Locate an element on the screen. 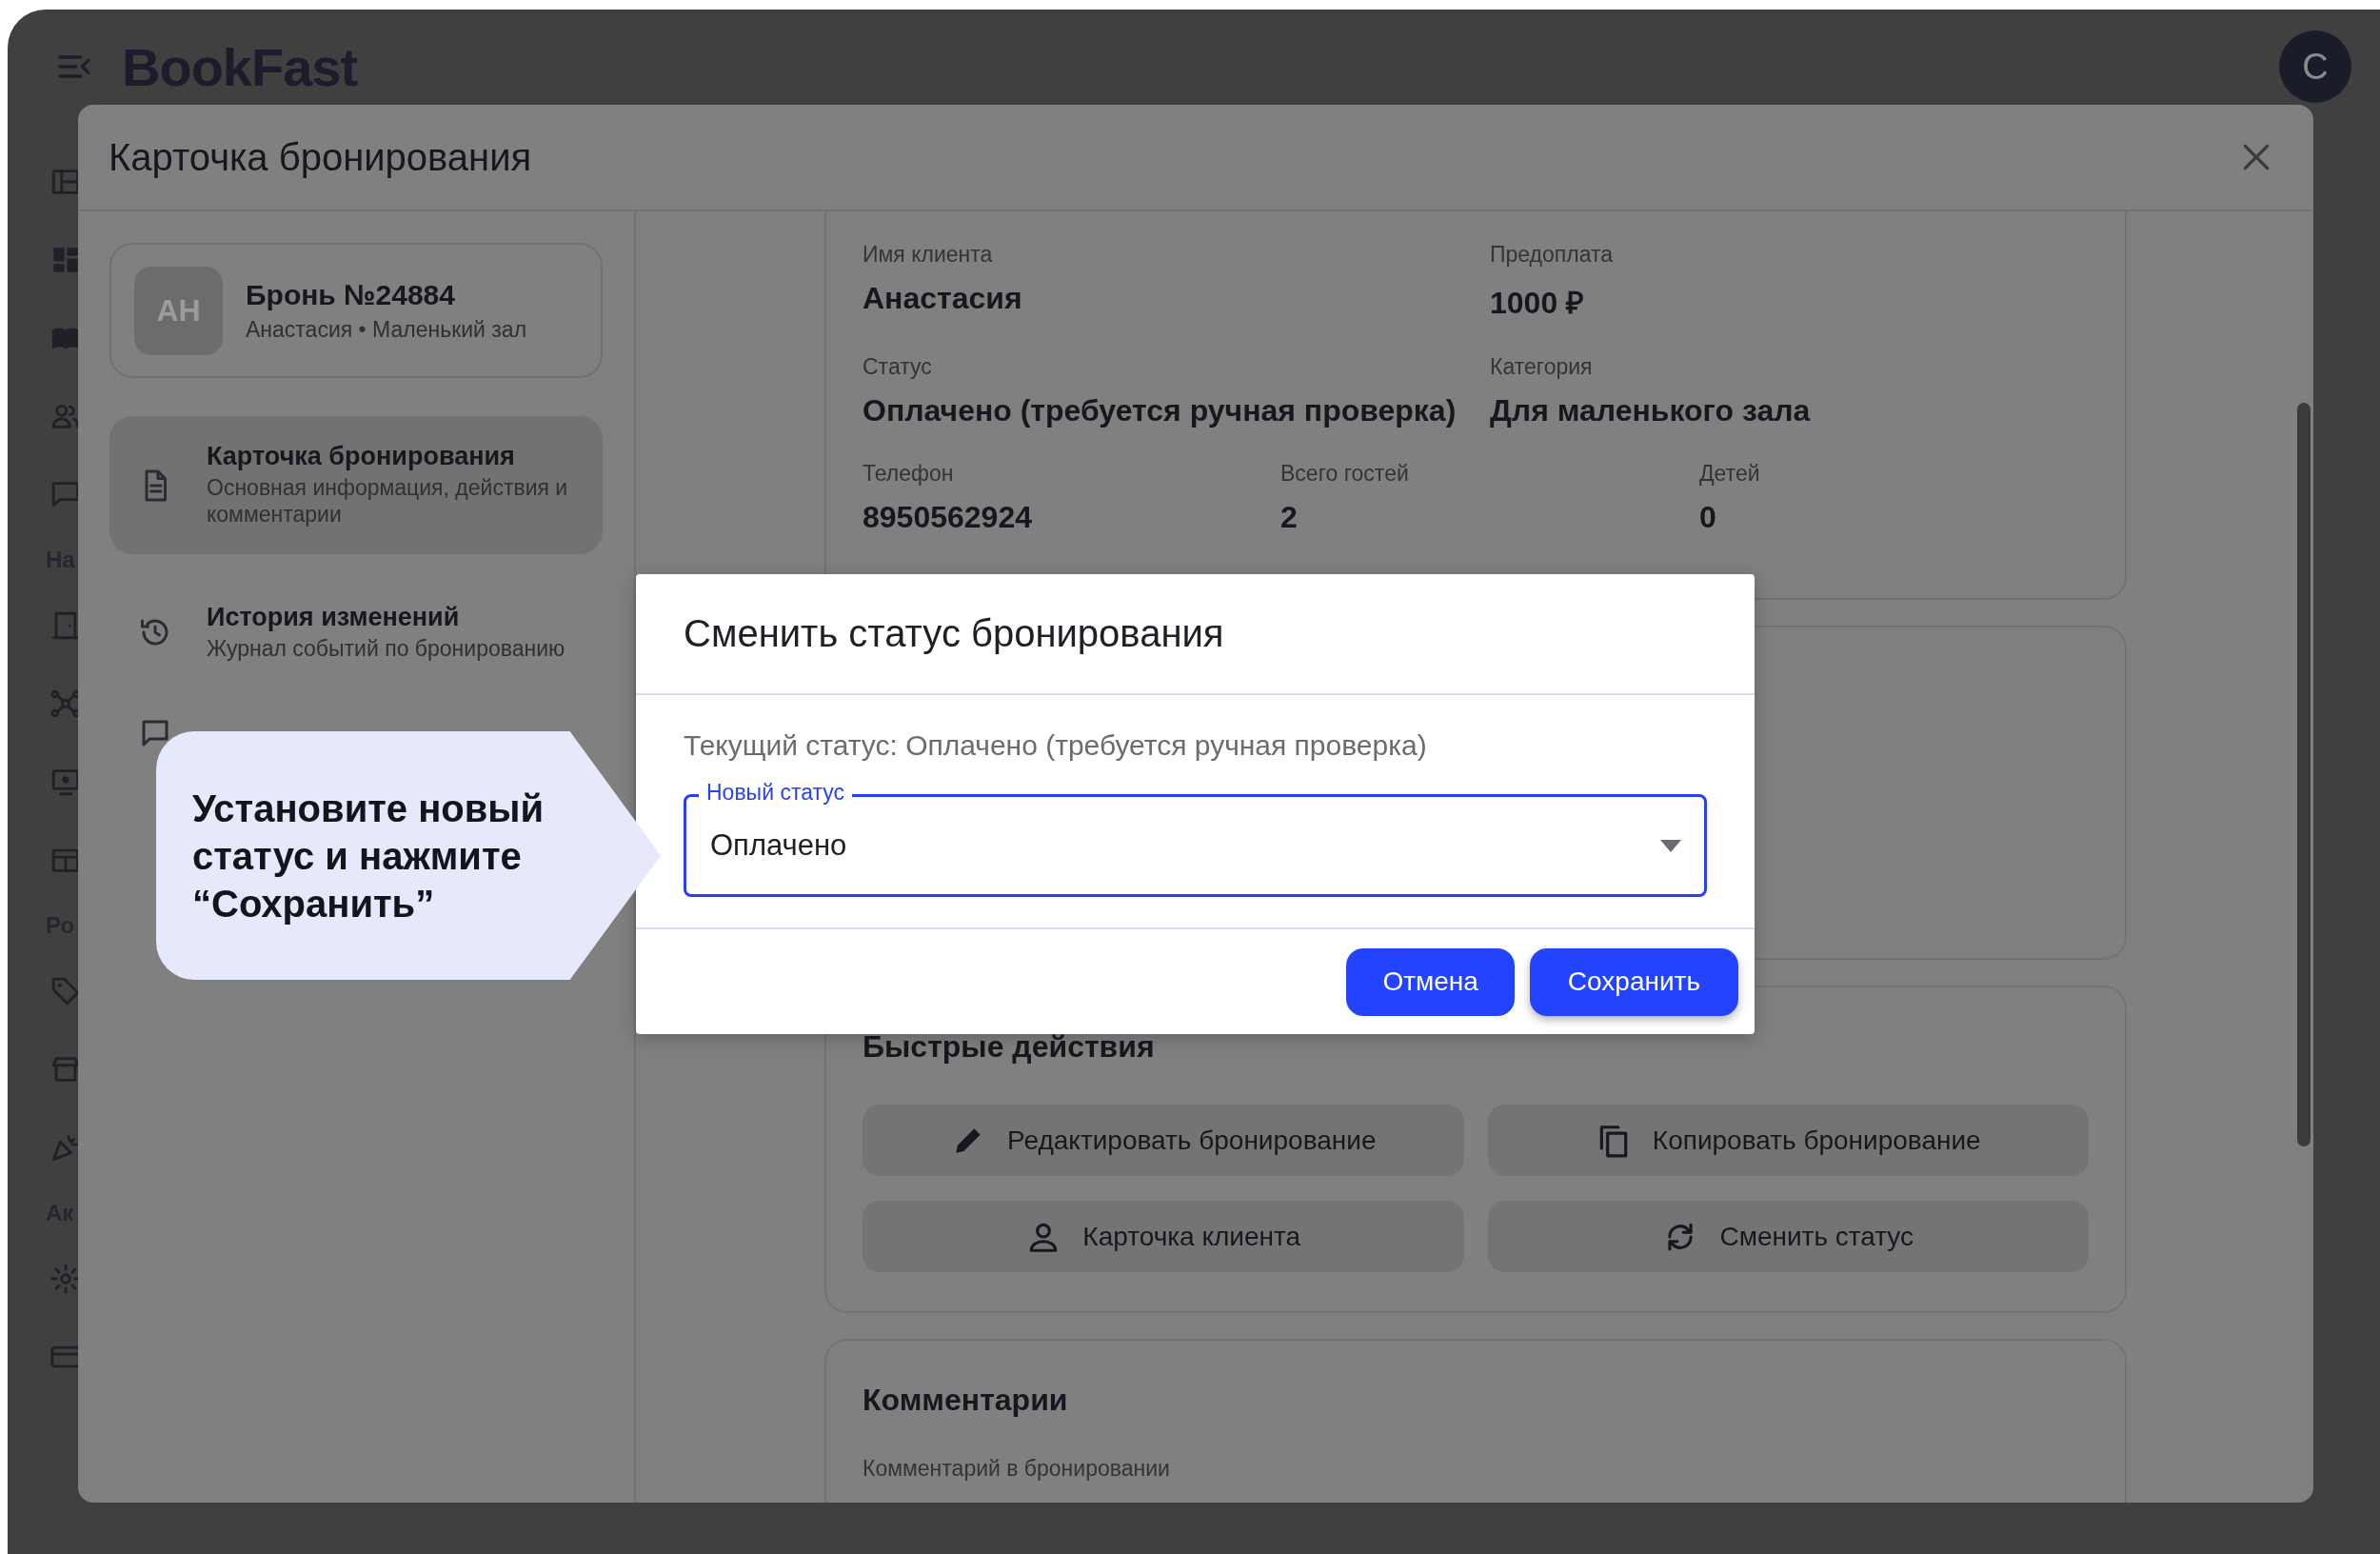 The height and width of the screenshot is (1554, 2380). nav-item: История изменений Журнал событий по бронированию is located at coordinates (356, 632).